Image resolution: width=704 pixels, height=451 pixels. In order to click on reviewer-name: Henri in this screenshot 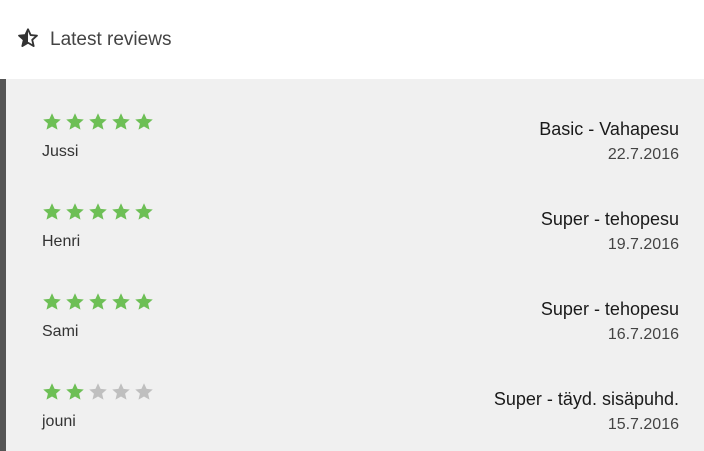, I will do `click(61, 241)`.